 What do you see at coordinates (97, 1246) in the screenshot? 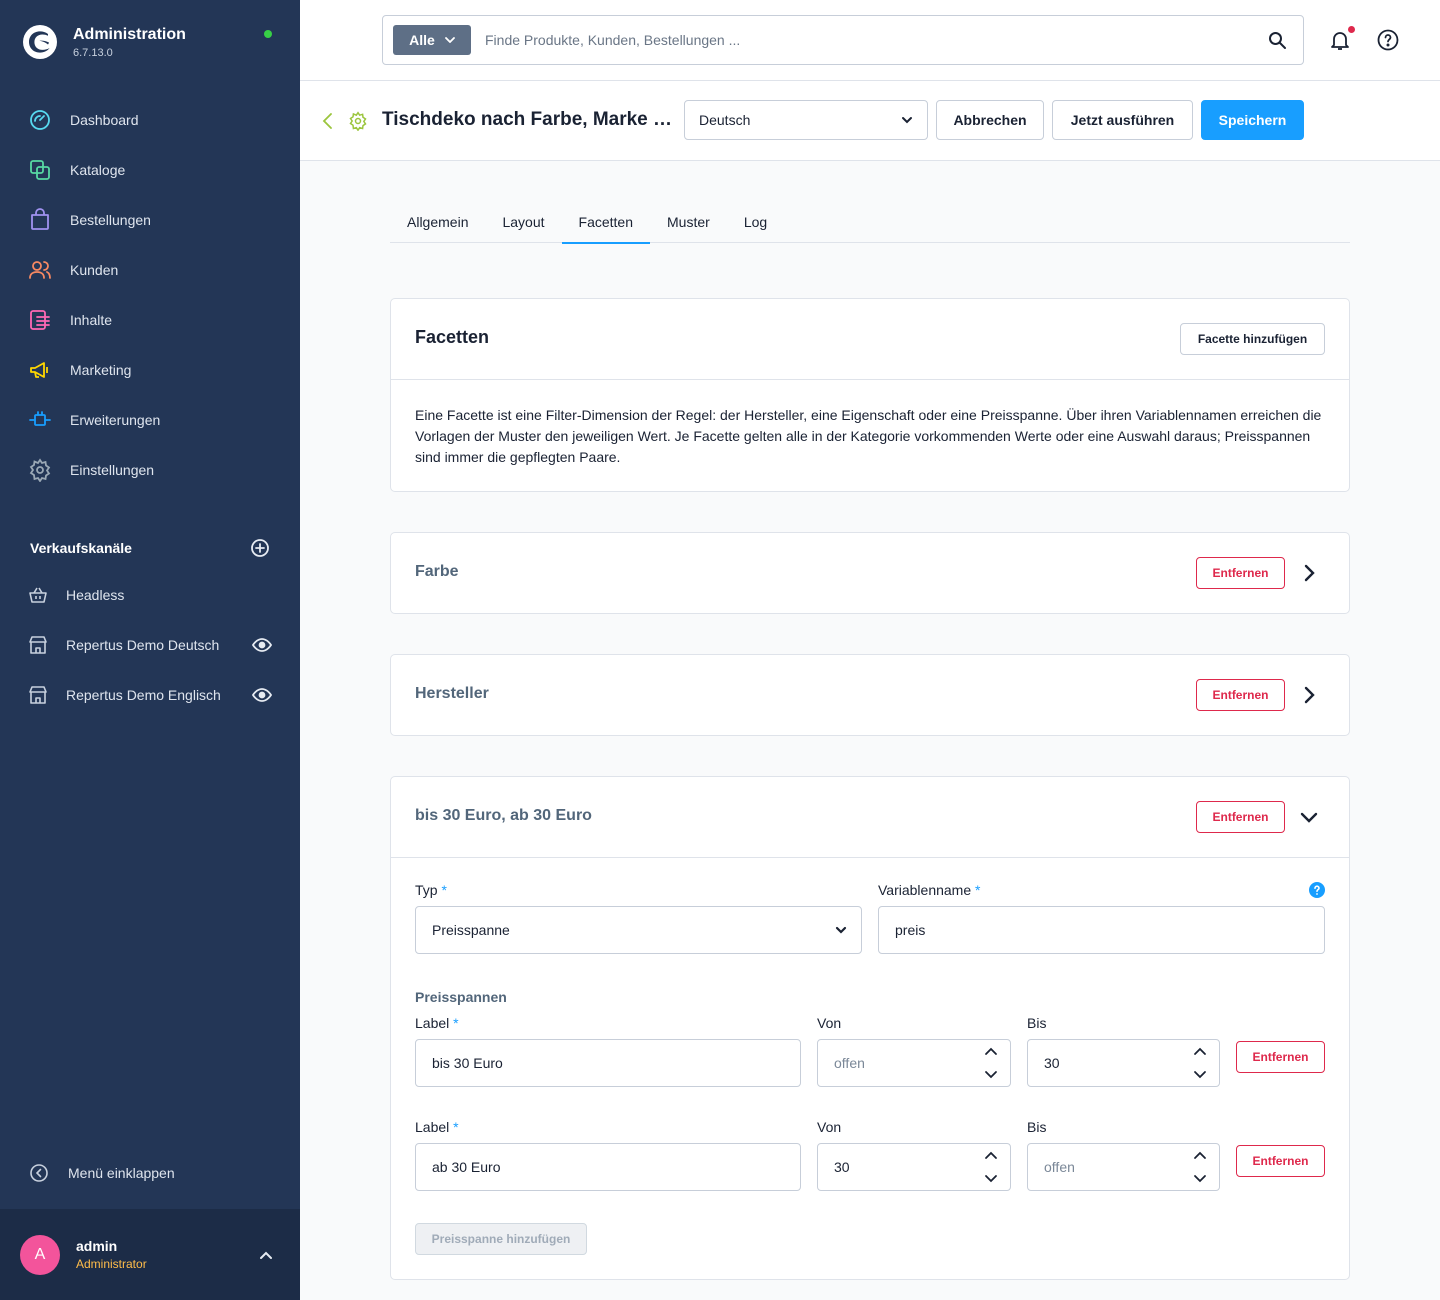
I see `user-name: admin` at bounding box center [97, 1246].